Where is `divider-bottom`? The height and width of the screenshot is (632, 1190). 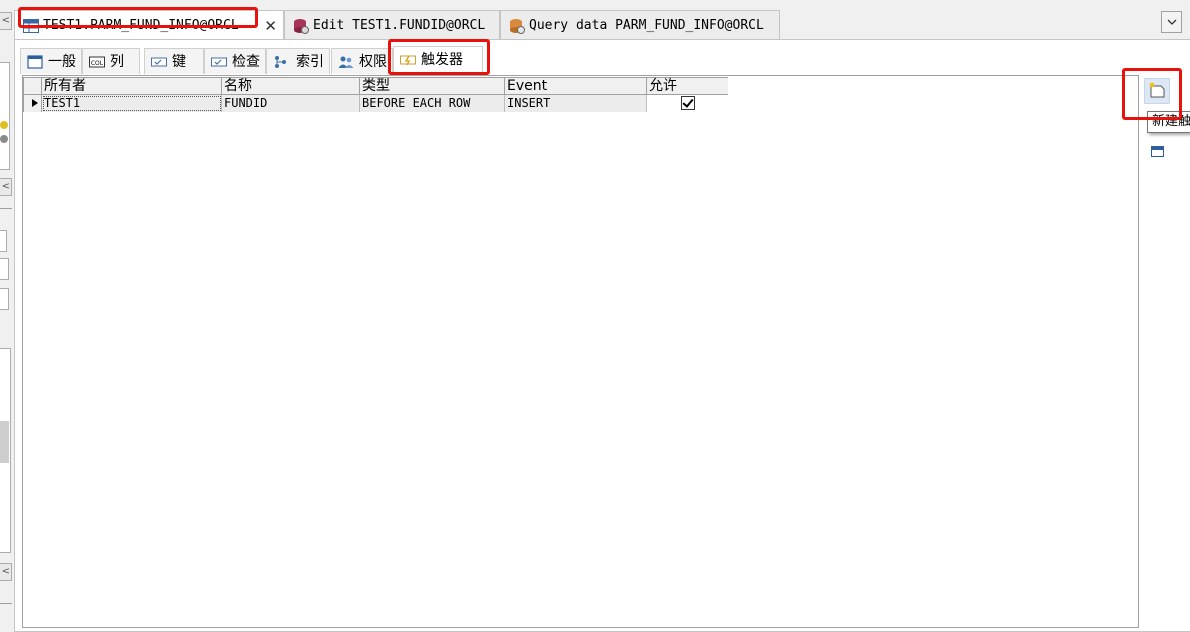
divider-bottom is located at coordinates (6, 603).